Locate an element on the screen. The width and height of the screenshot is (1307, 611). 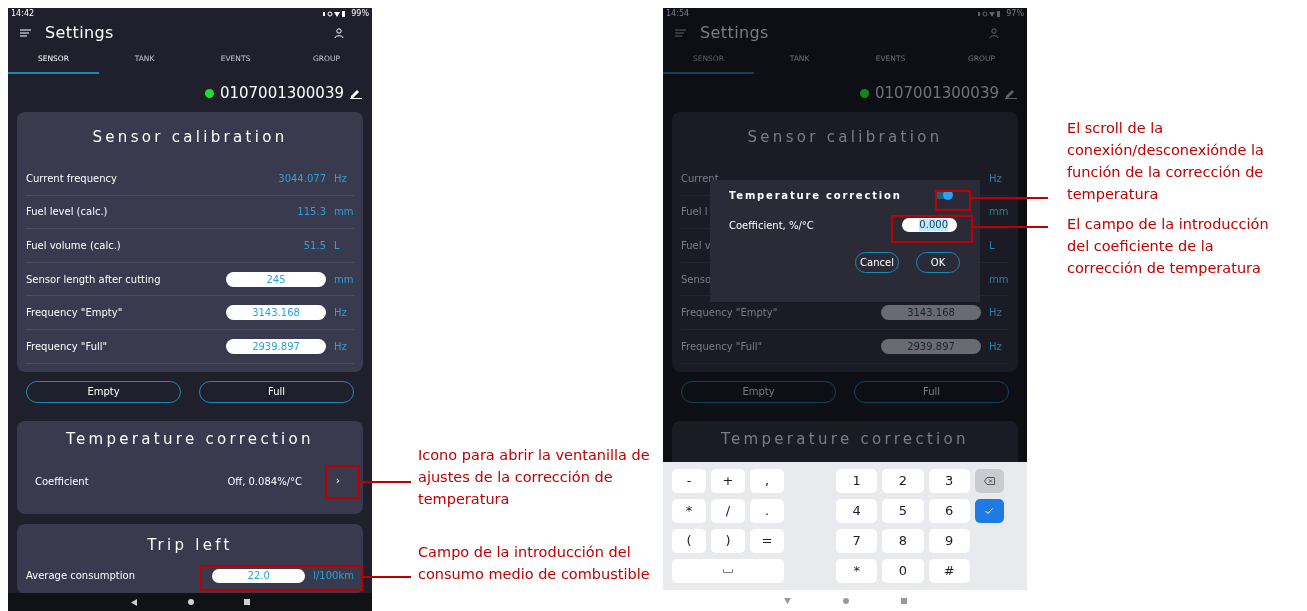
coefficient-value: Off, 0.084%/°C is located at coordinates (264, 482).